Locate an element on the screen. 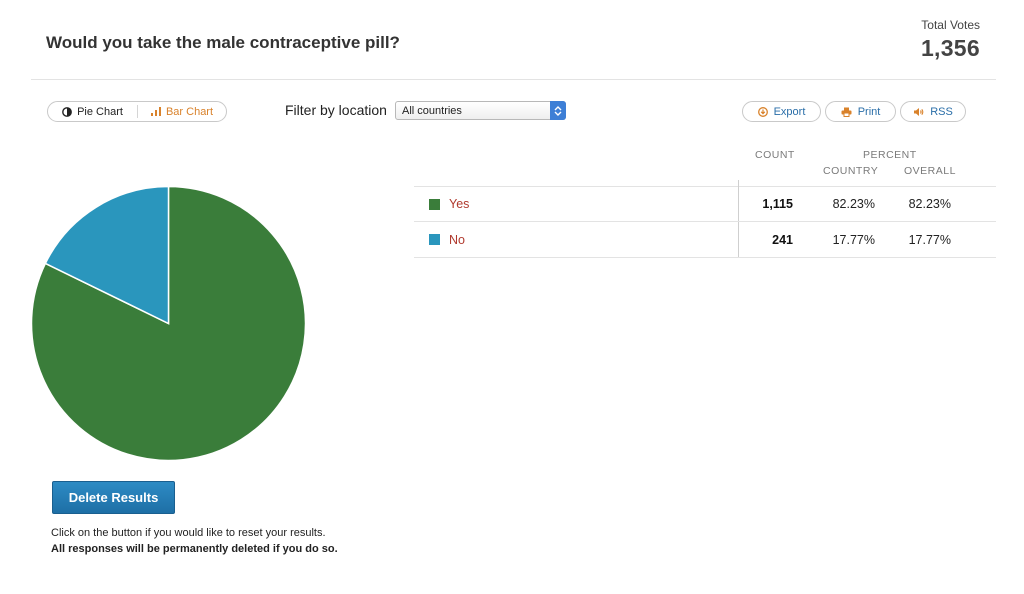  header-divider is located at coordinates (513, 79).